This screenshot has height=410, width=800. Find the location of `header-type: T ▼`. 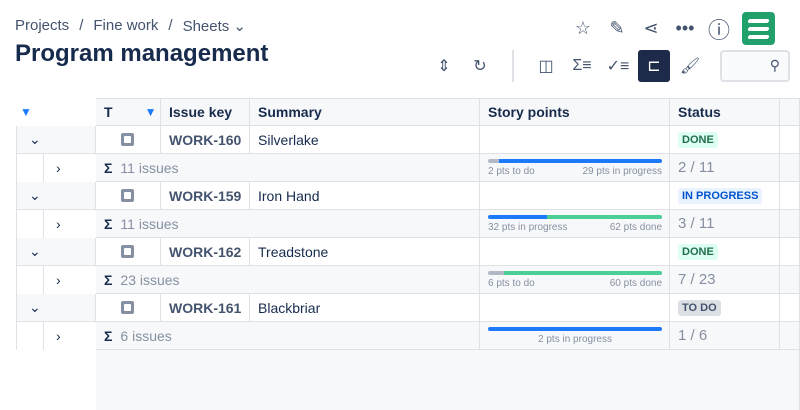

header-type: T ▼ is located at coordinates (128, 112).